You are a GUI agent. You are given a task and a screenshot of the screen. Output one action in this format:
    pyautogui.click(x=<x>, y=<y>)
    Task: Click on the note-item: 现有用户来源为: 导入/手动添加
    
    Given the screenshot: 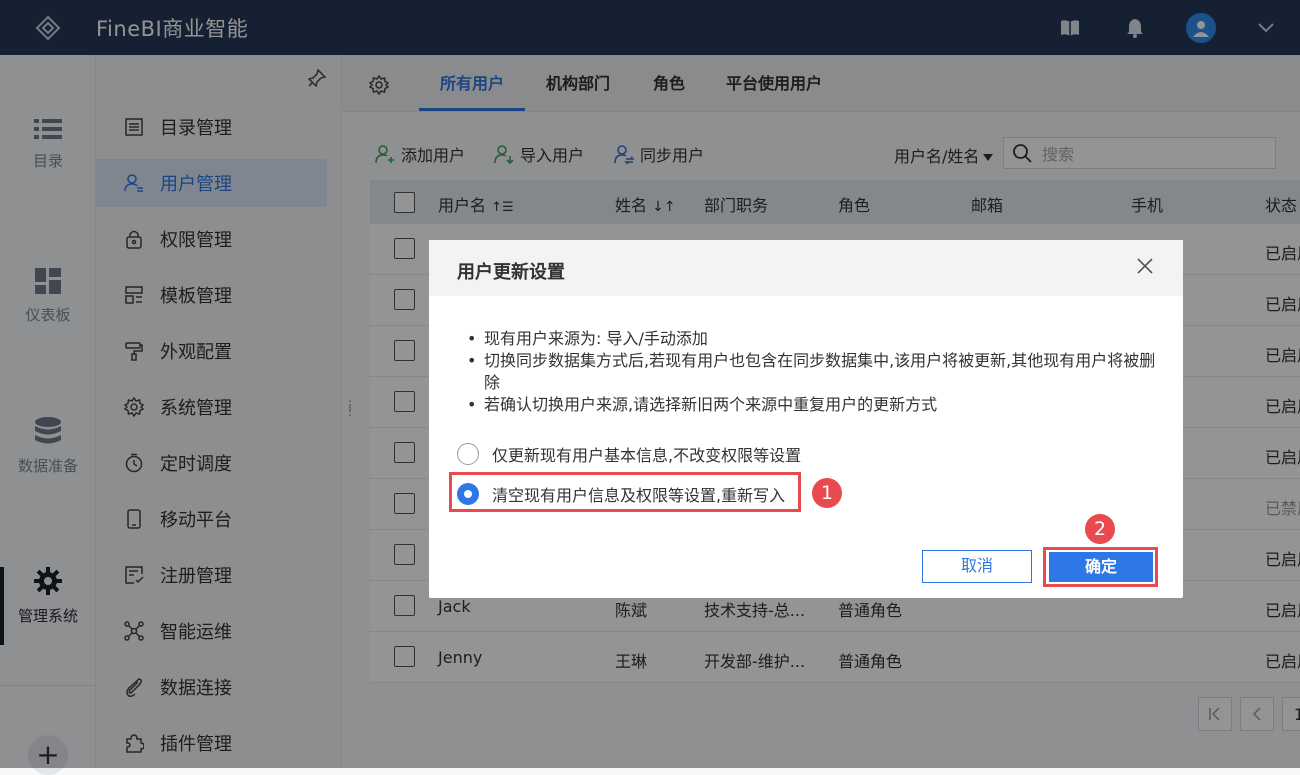 What is the action you would take?
    pyautogui.click(x=812, y=339)
    